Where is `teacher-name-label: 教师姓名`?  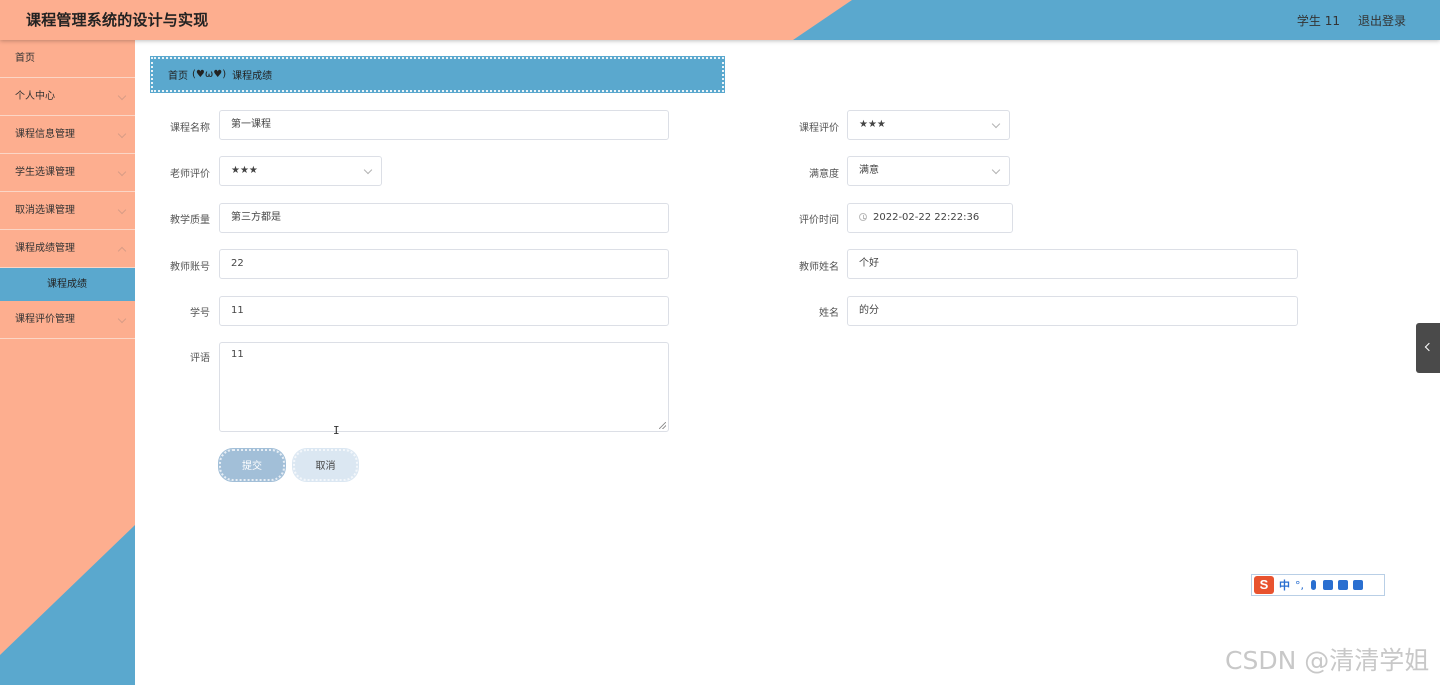 teacher-name-label: 教师姓名 is located at coordinates (819, 267).